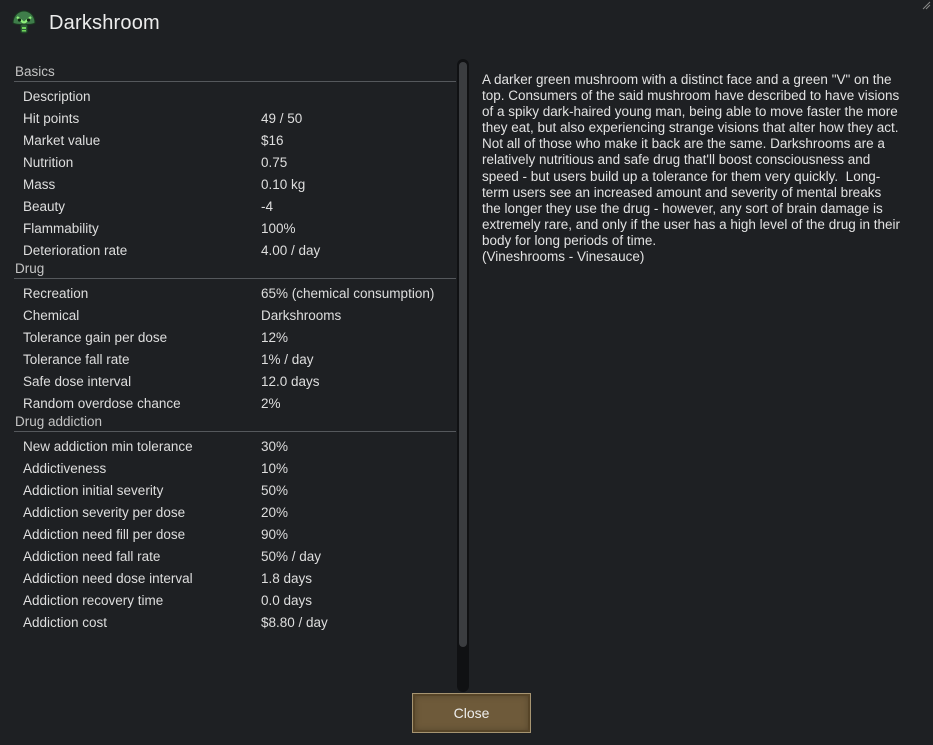  Describe the element at coordinates (39, 184) in the screenshot. I see `stat-label: Mass` at that location.